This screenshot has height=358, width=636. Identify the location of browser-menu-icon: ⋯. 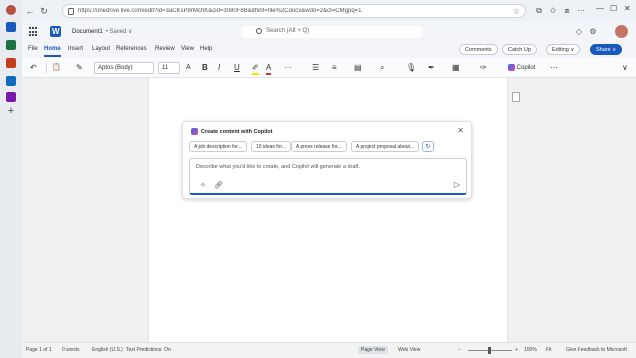
(581, 11).